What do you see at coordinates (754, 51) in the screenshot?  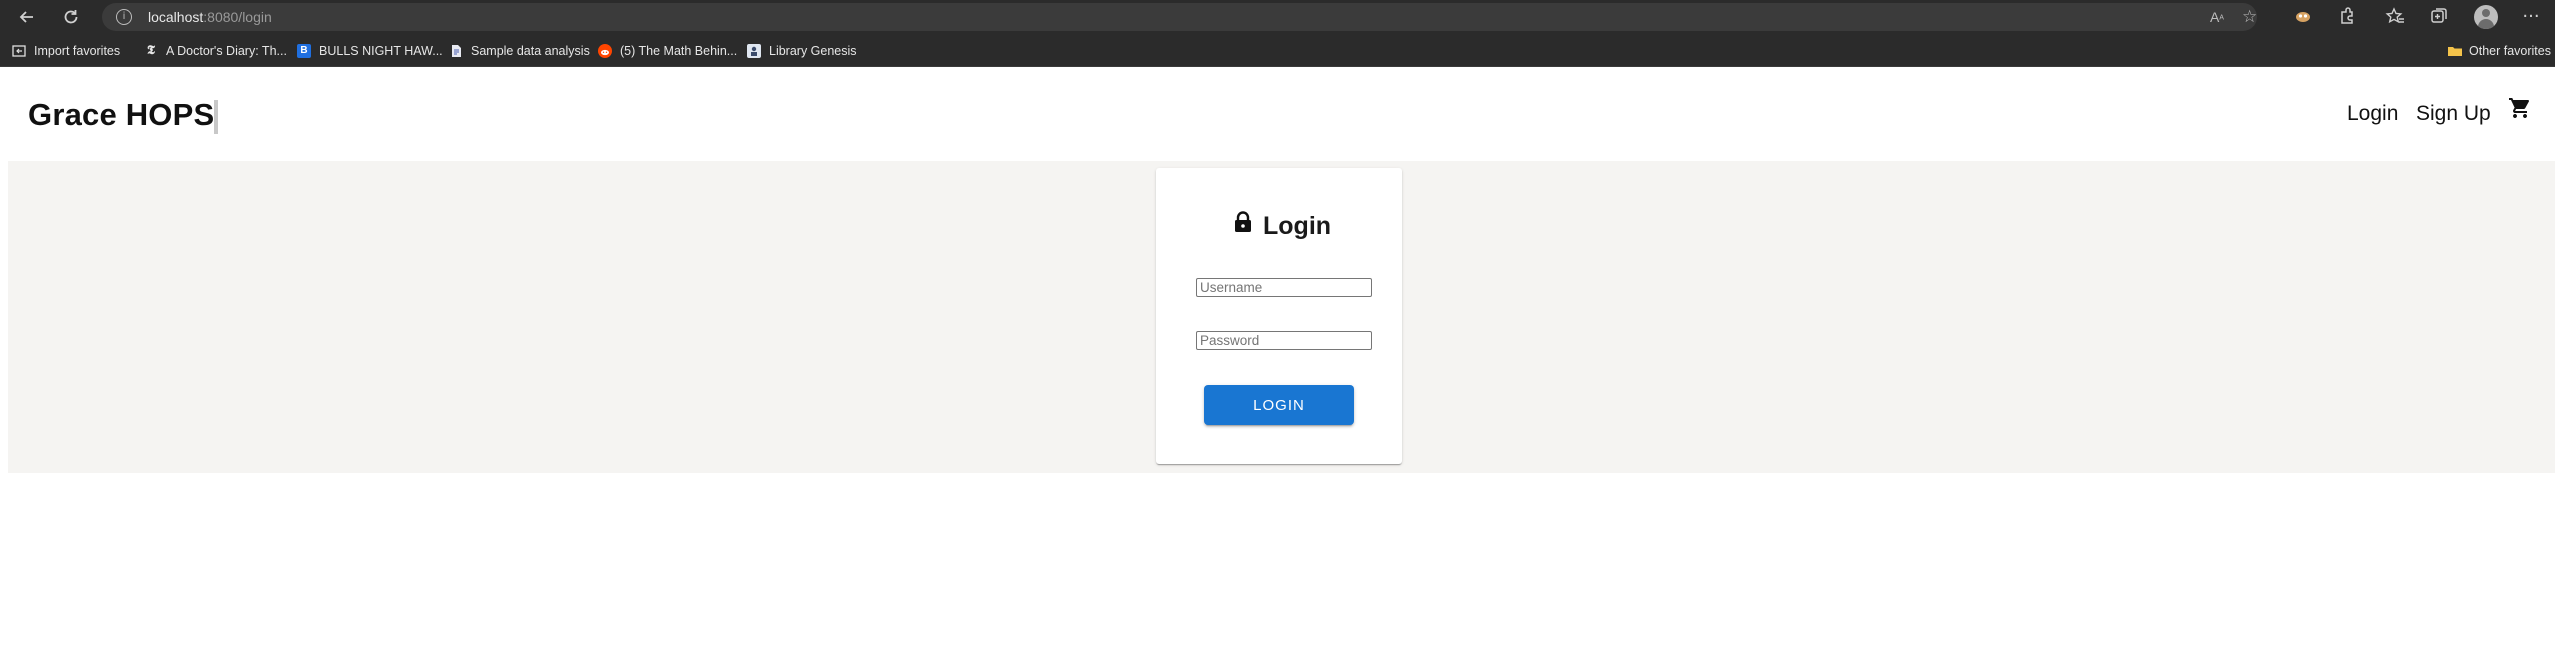 I see `libgen-icon` at bounding box center [754, 51].